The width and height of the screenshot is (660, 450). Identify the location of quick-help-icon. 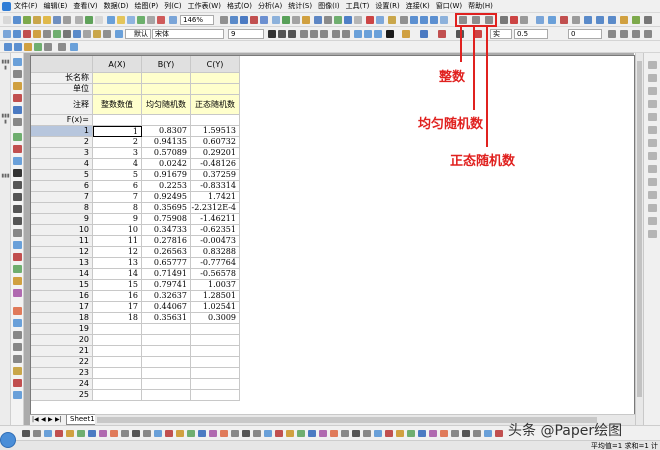
(306, 20).